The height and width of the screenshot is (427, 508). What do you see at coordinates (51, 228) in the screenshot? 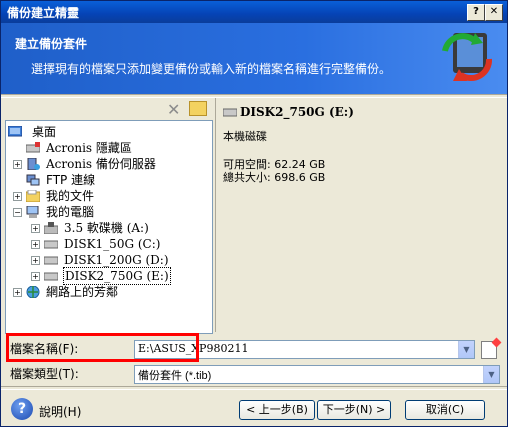
I see `floppy-icon` at bounding box center [51, 228].